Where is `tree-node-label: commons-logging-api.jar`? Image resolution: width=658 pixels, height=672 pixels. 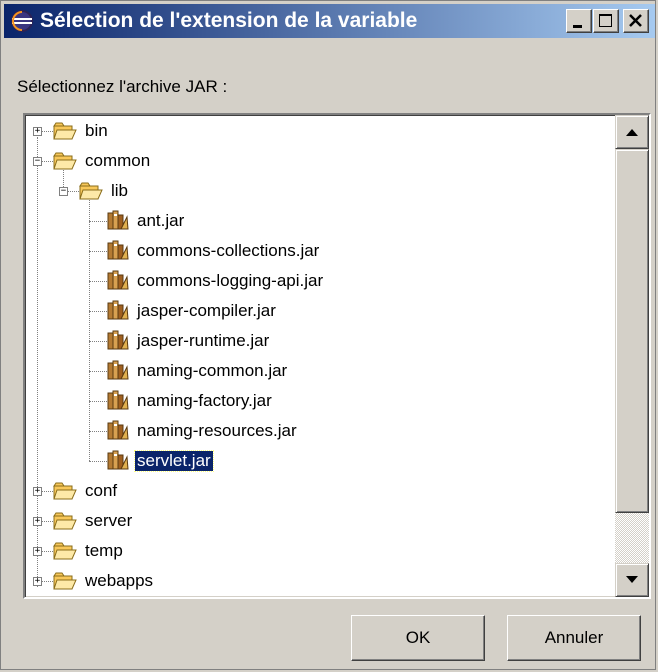
tree-node-label: commons-logging-api.jar is located at coordinates (230, 280).